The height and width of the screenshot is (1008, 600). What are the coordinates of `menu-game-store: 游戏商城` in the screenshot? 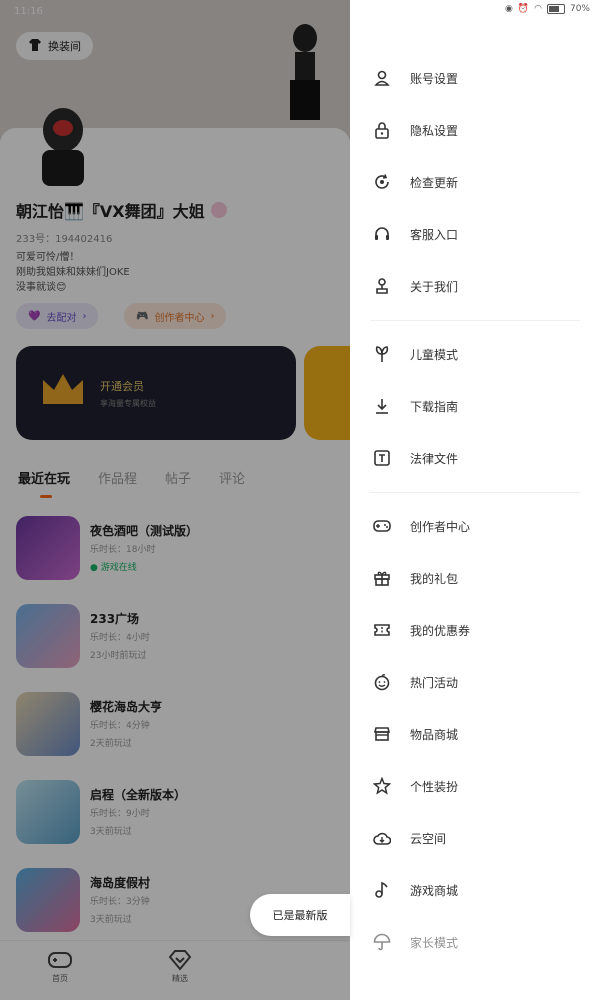 It's located at (475, 890).